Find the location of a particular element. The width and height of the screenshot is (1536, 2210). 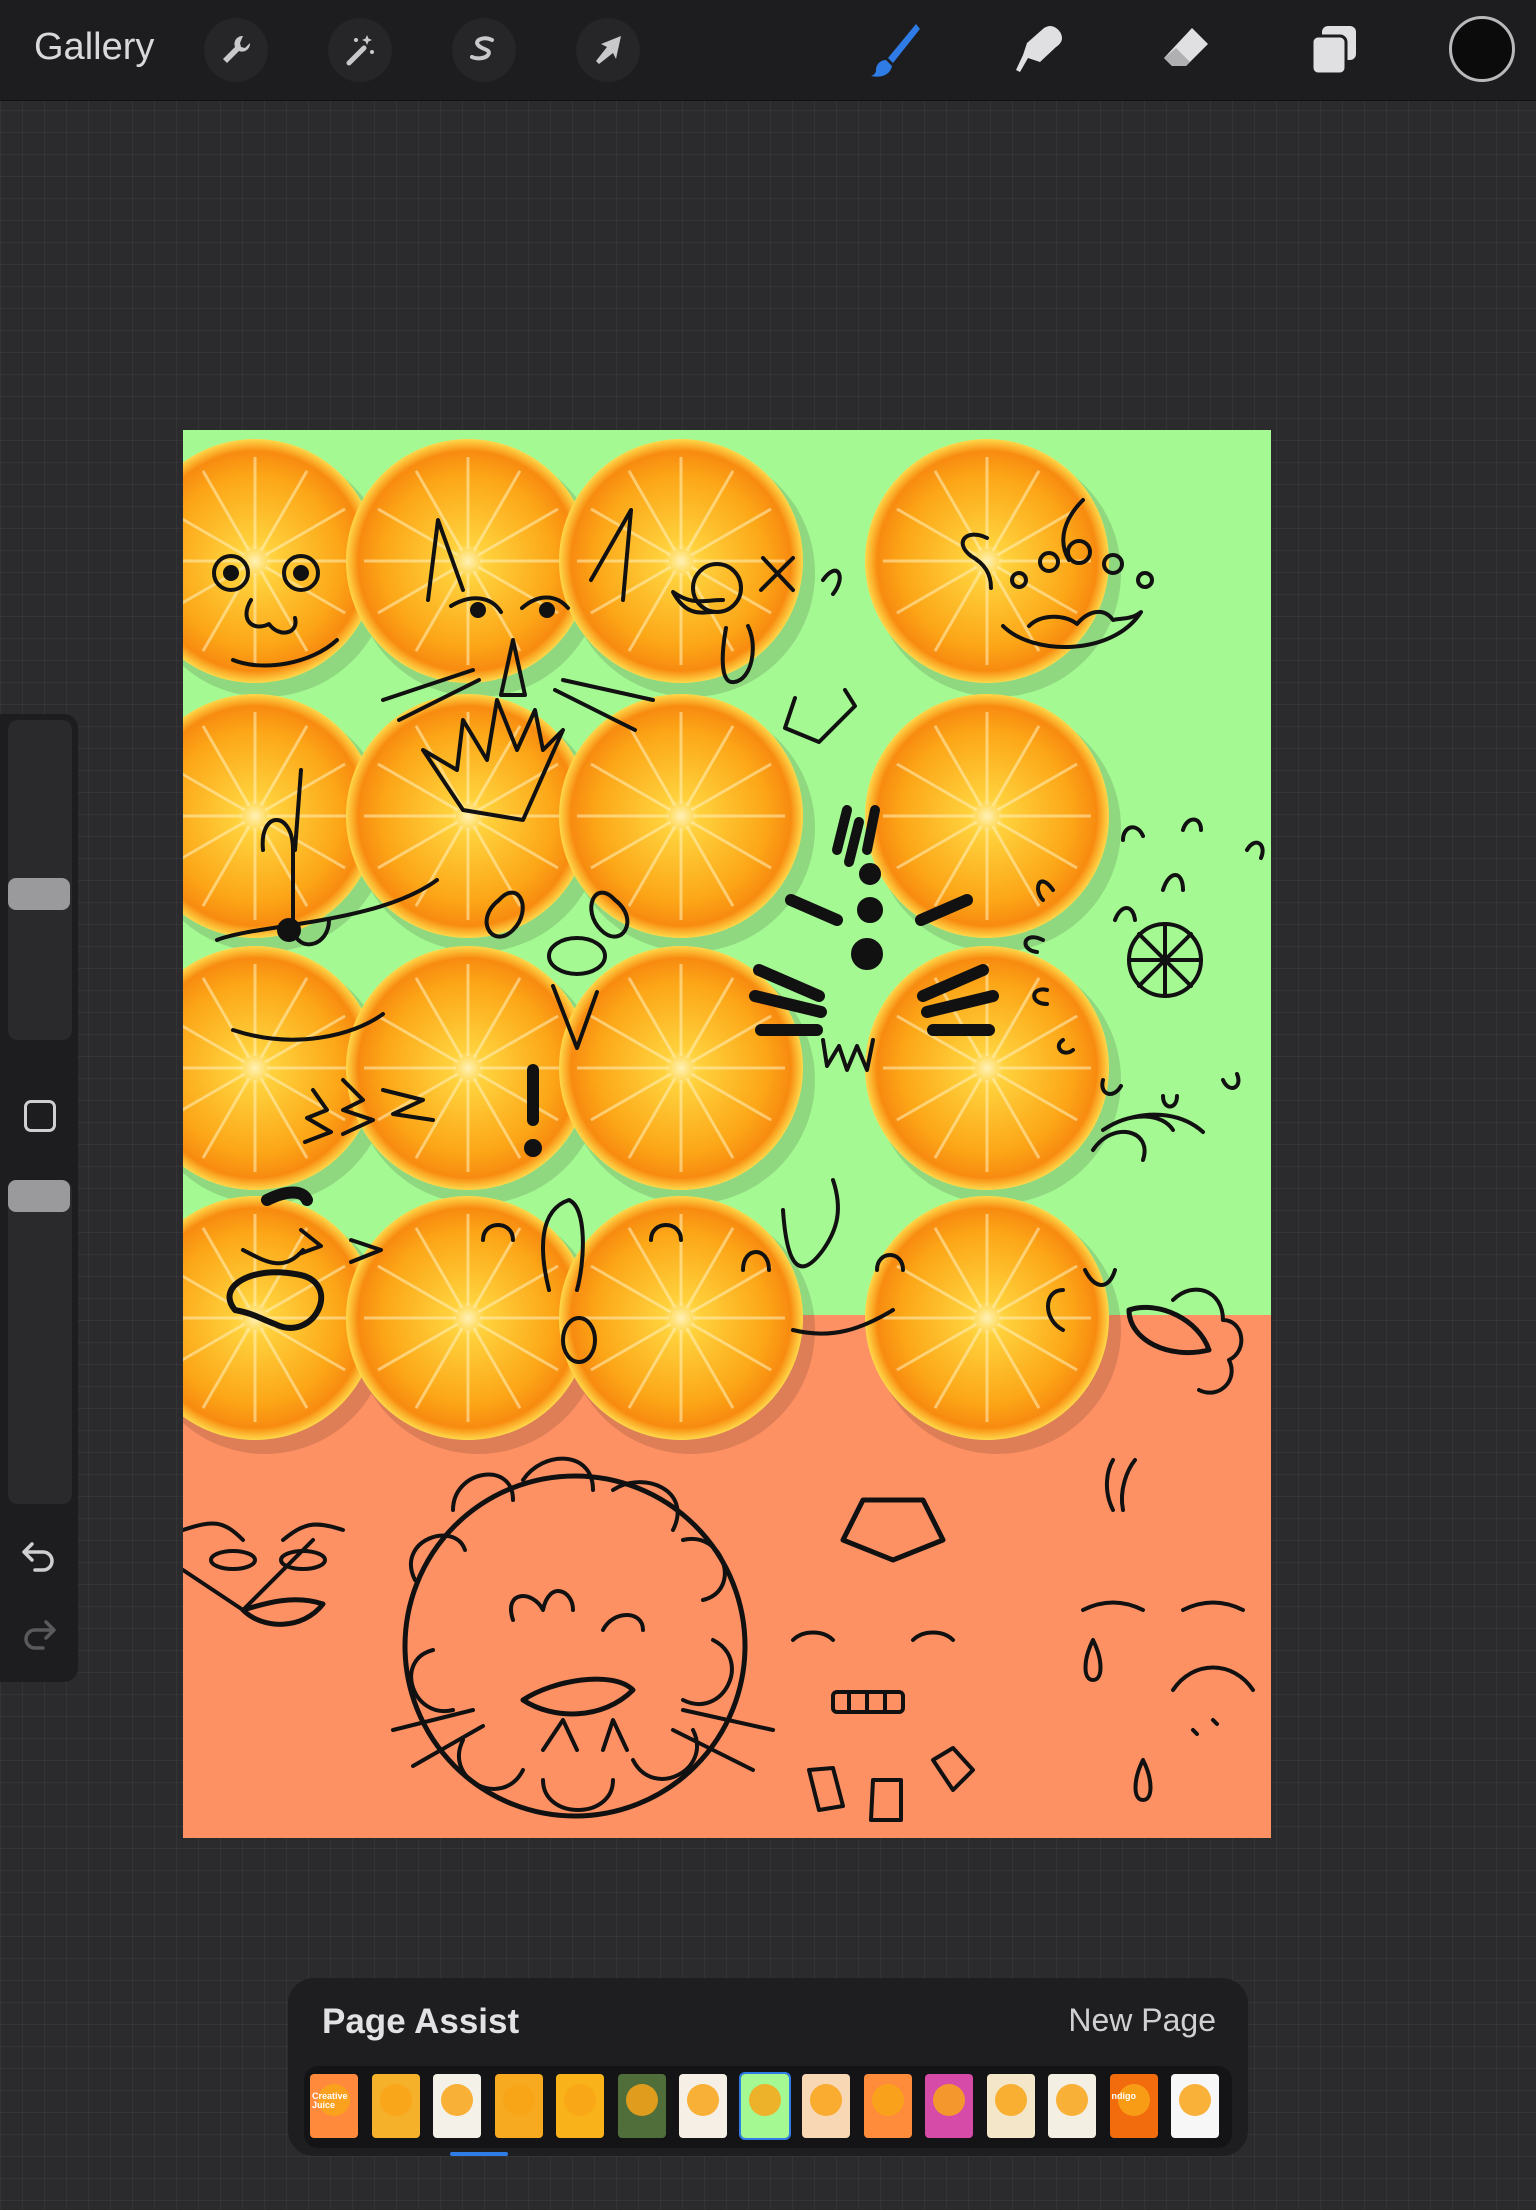

actions-button is located at coordinates (236, 50).